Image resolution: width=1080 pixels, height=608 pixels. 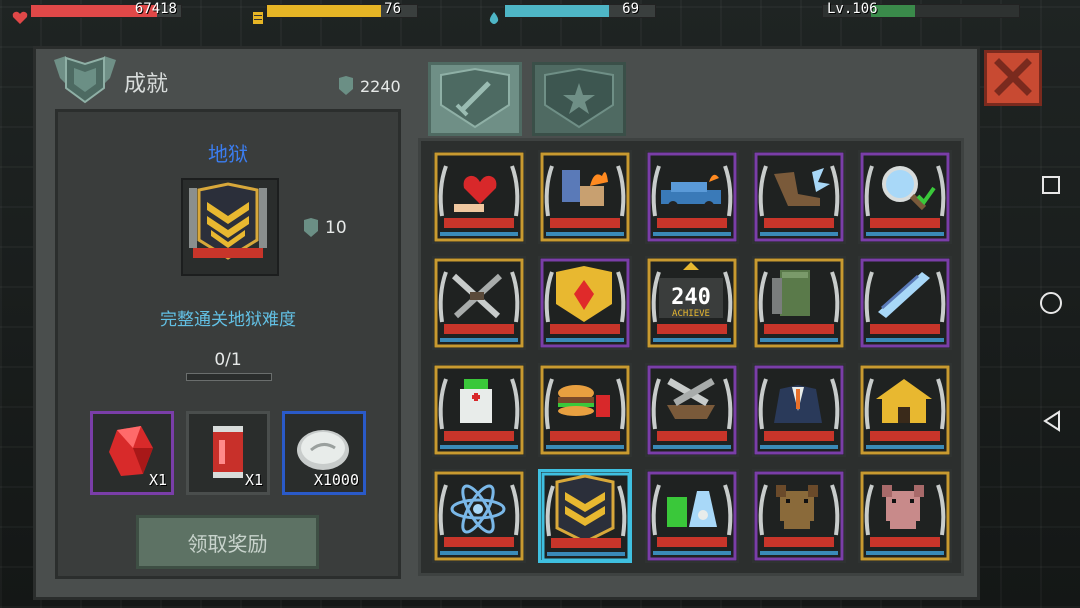 I want to click on achievement-crossed-knives, so click(x=479, y=303).